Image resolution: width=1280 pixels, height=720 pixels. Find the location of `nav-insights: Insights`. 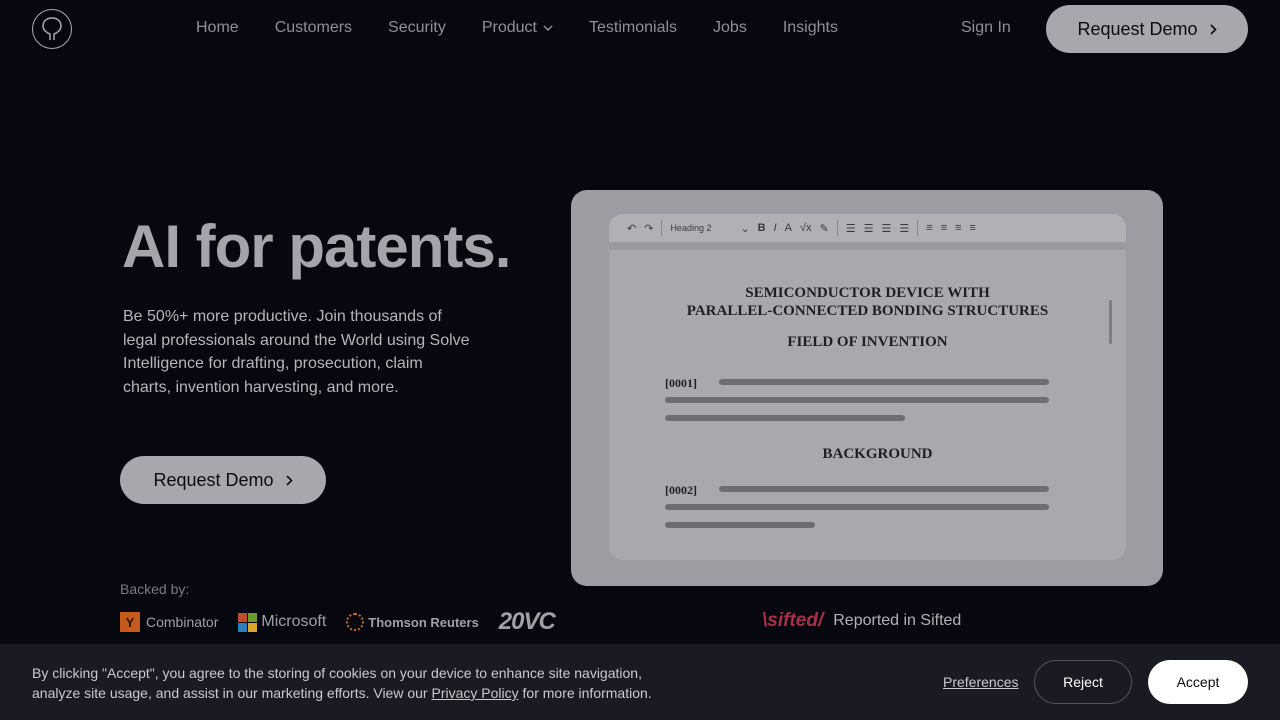

nav-insights: Insights is located at coordinates (810, 28).